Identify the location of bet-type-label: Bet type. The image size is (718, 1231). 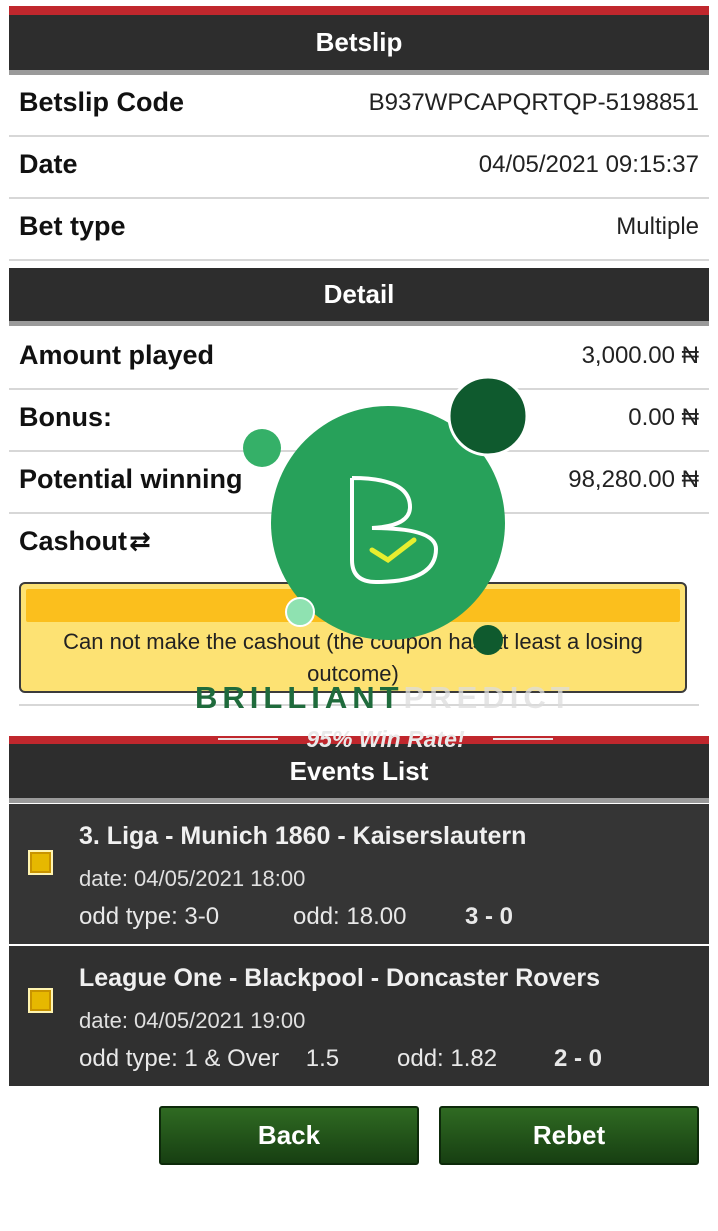
(72, 226).